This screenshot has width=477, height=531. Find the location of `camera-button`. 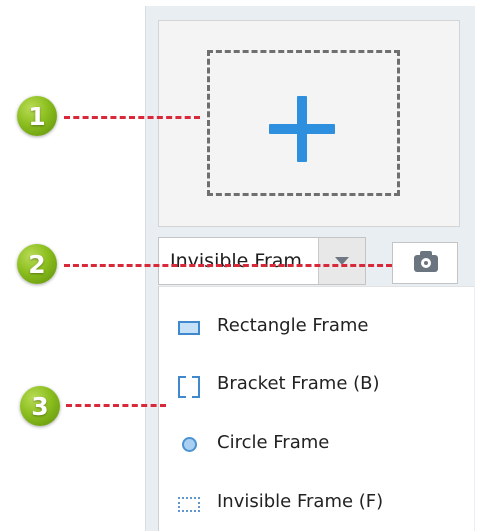

camera-button is located at coordinates (425, 263).